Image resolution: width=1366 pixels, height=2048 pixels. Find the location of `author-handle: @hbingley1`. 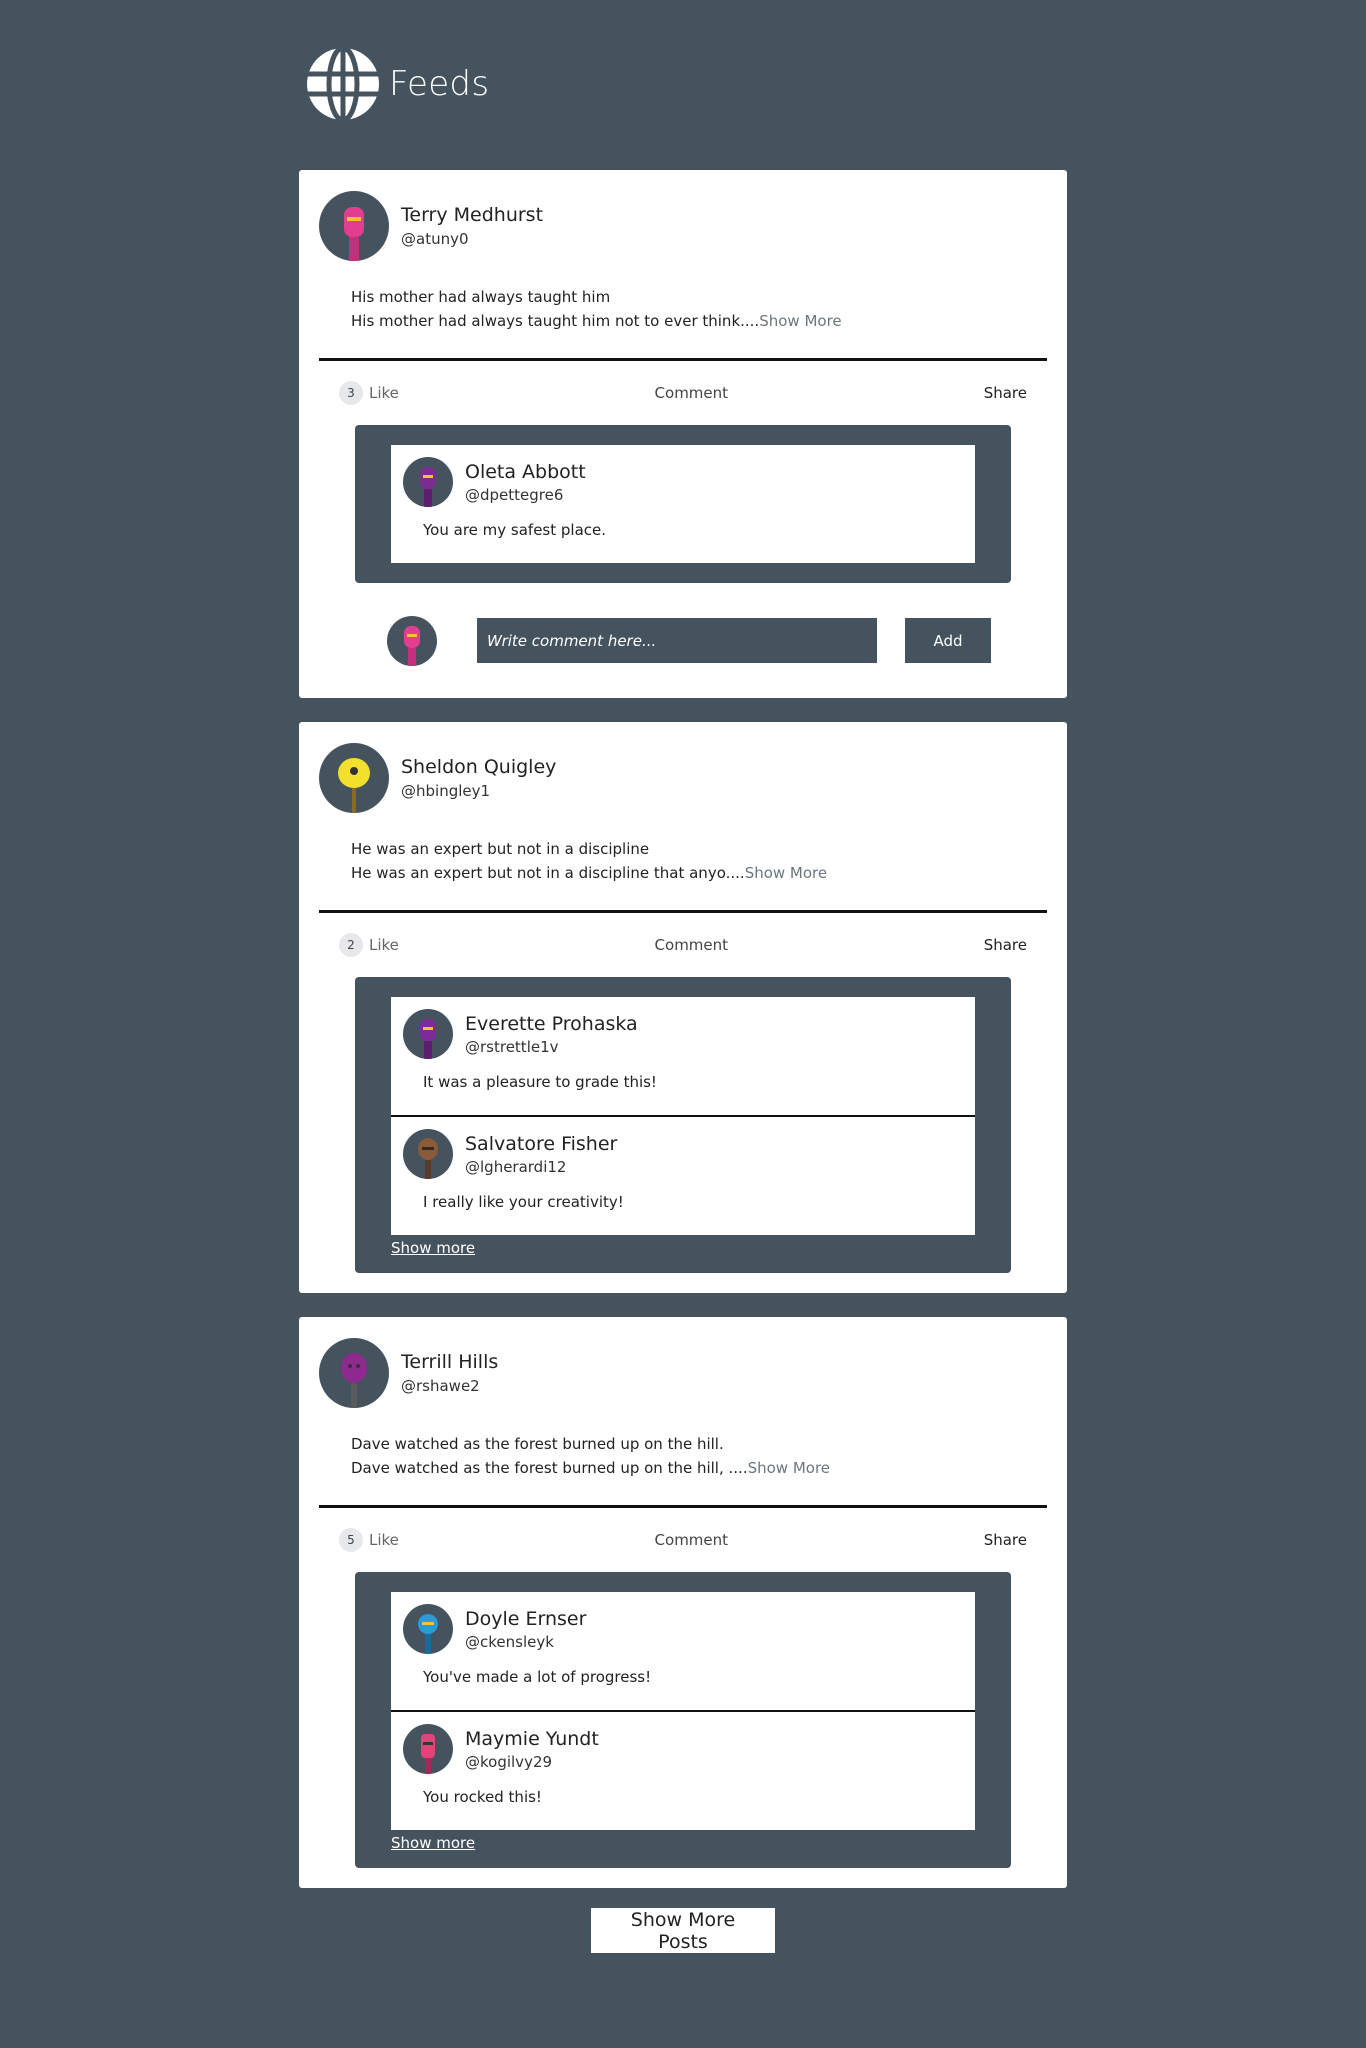

author-handle: @hbingley1 is located at coordinates (446, 790).